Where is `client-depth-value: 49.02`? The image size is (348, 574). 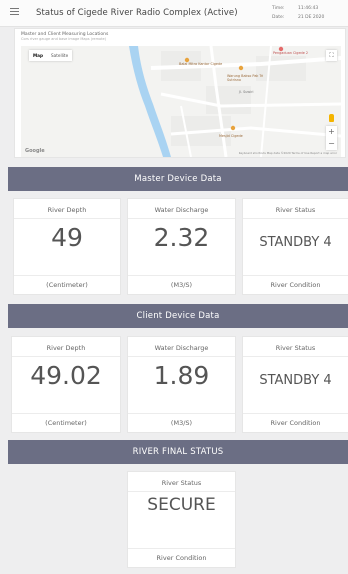
client-depth-value: 49.02 is located at coordinates (66, 375).